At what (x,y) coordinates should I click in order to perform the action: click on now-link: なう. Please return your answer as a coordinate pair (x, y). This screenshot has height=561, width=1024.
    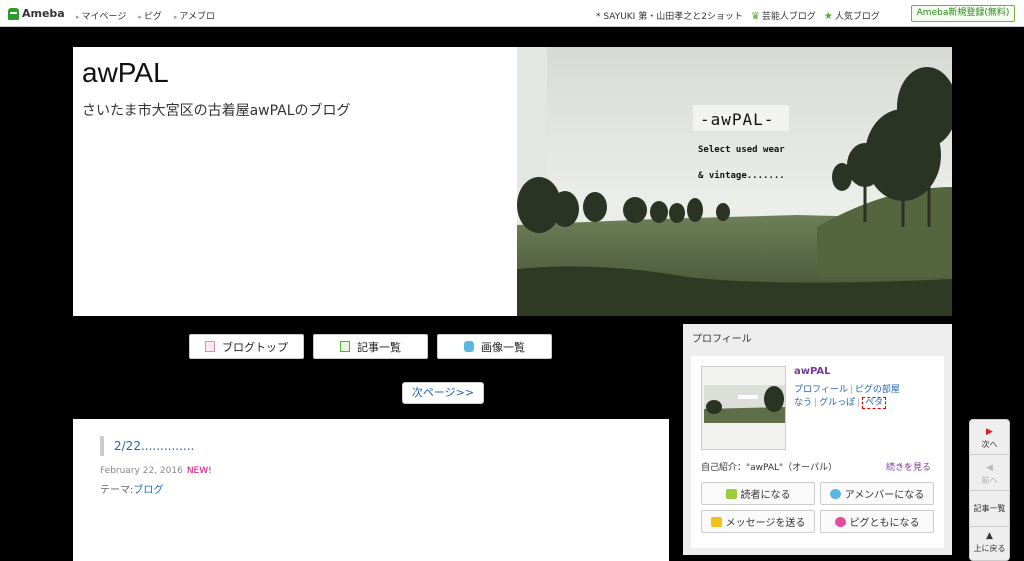
    Looking at the image, I should click on (803, 403).